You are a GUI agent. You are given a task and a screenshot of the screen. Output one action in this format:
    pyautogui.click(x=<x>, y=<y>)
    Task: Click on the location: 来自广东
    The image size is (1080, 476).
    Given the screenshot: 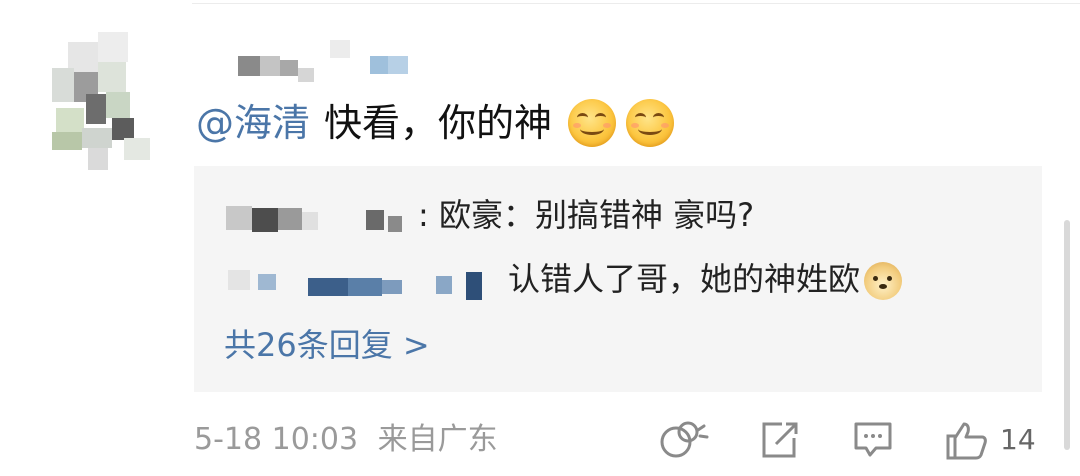 What is the action you would take?
    pyautogui.click(x=437, y=439)
    